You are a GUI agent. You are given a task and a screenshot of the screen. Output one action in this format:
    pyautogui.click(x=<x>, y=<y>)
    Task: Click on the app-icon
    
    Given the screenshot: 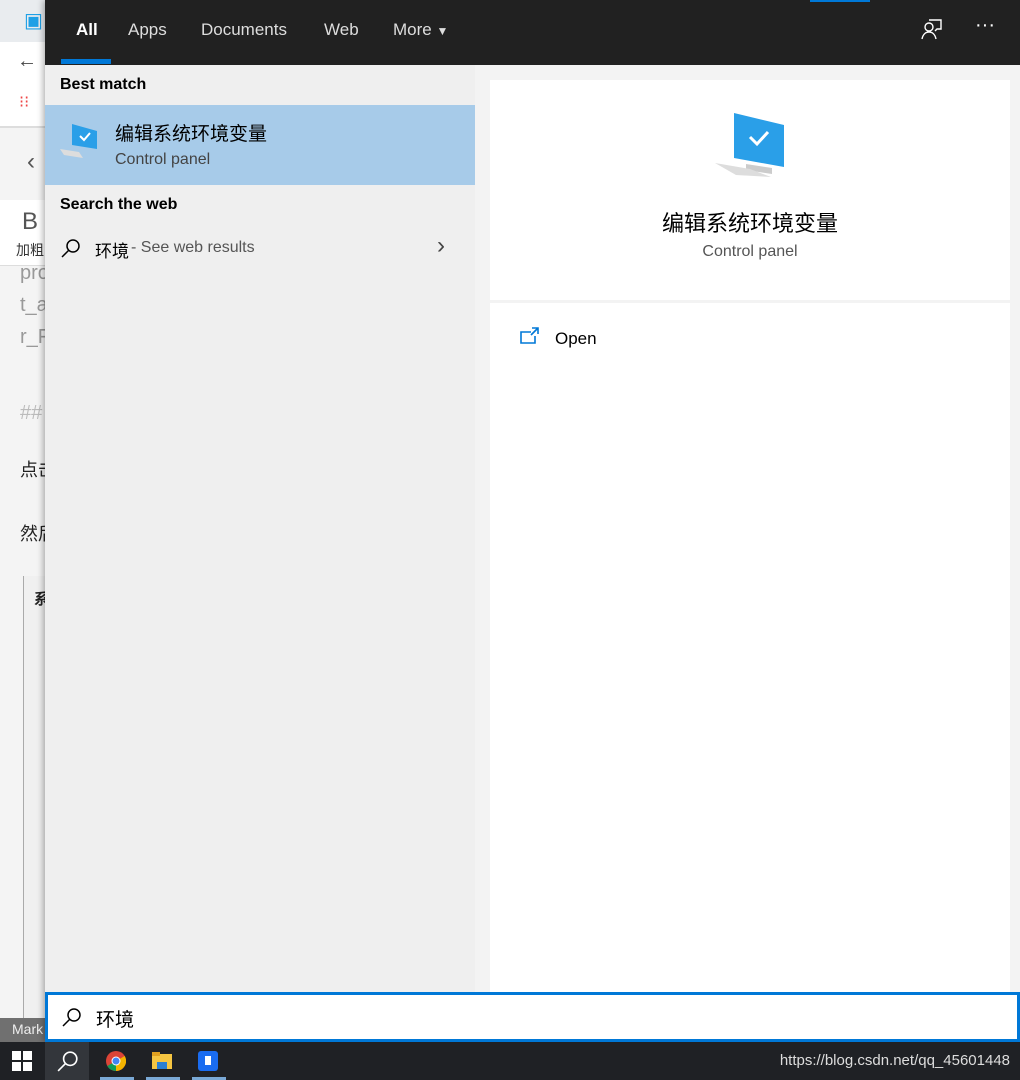 What is the action you would take?
    pyautogui.click(x=208, y=1061)
    